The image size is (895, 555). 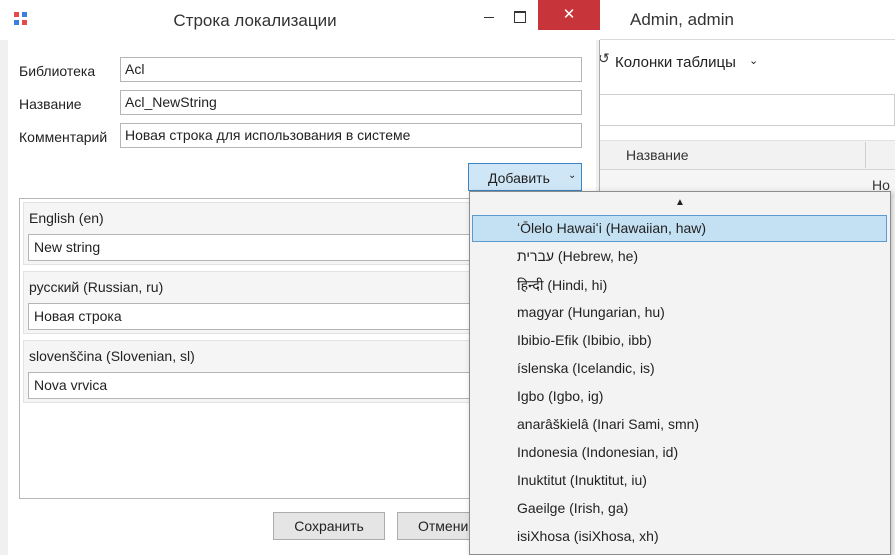 What do you see at coordinates (682, 19) in the screenshot?
I see `background-window-title: Admin, admin` at bounding box center [682, 19].